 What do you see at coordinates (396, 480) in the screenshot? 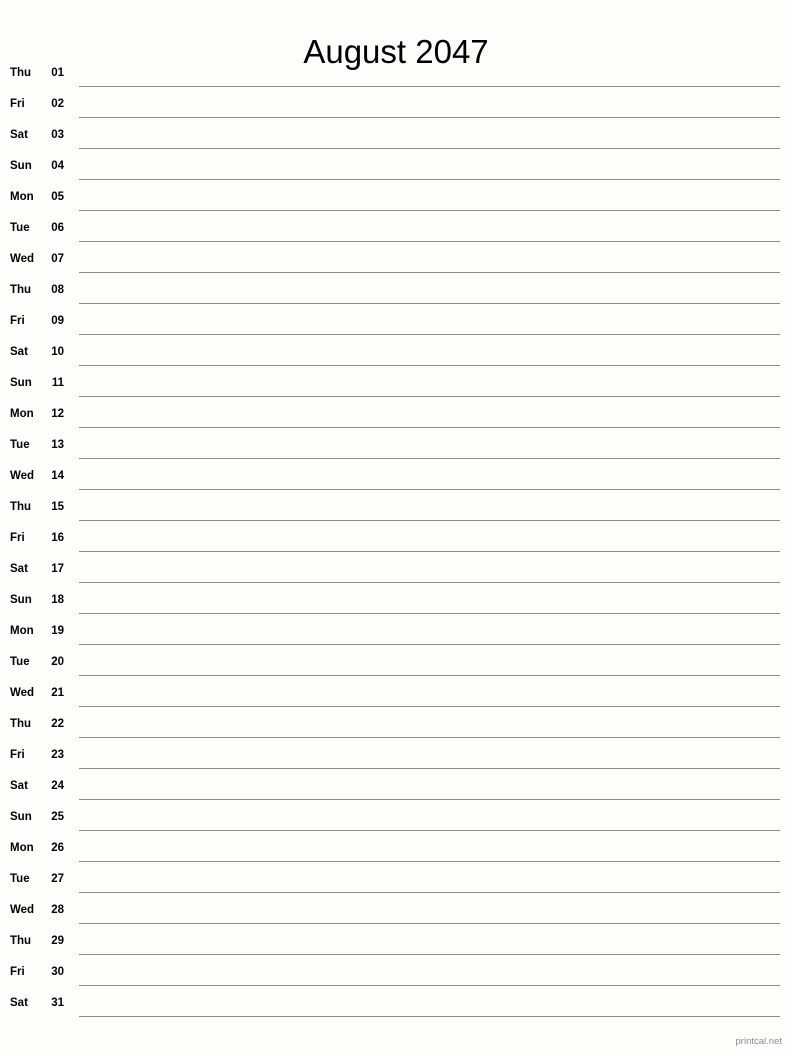
I see `day-row: Wed 14` at bounding box center [396, 480].